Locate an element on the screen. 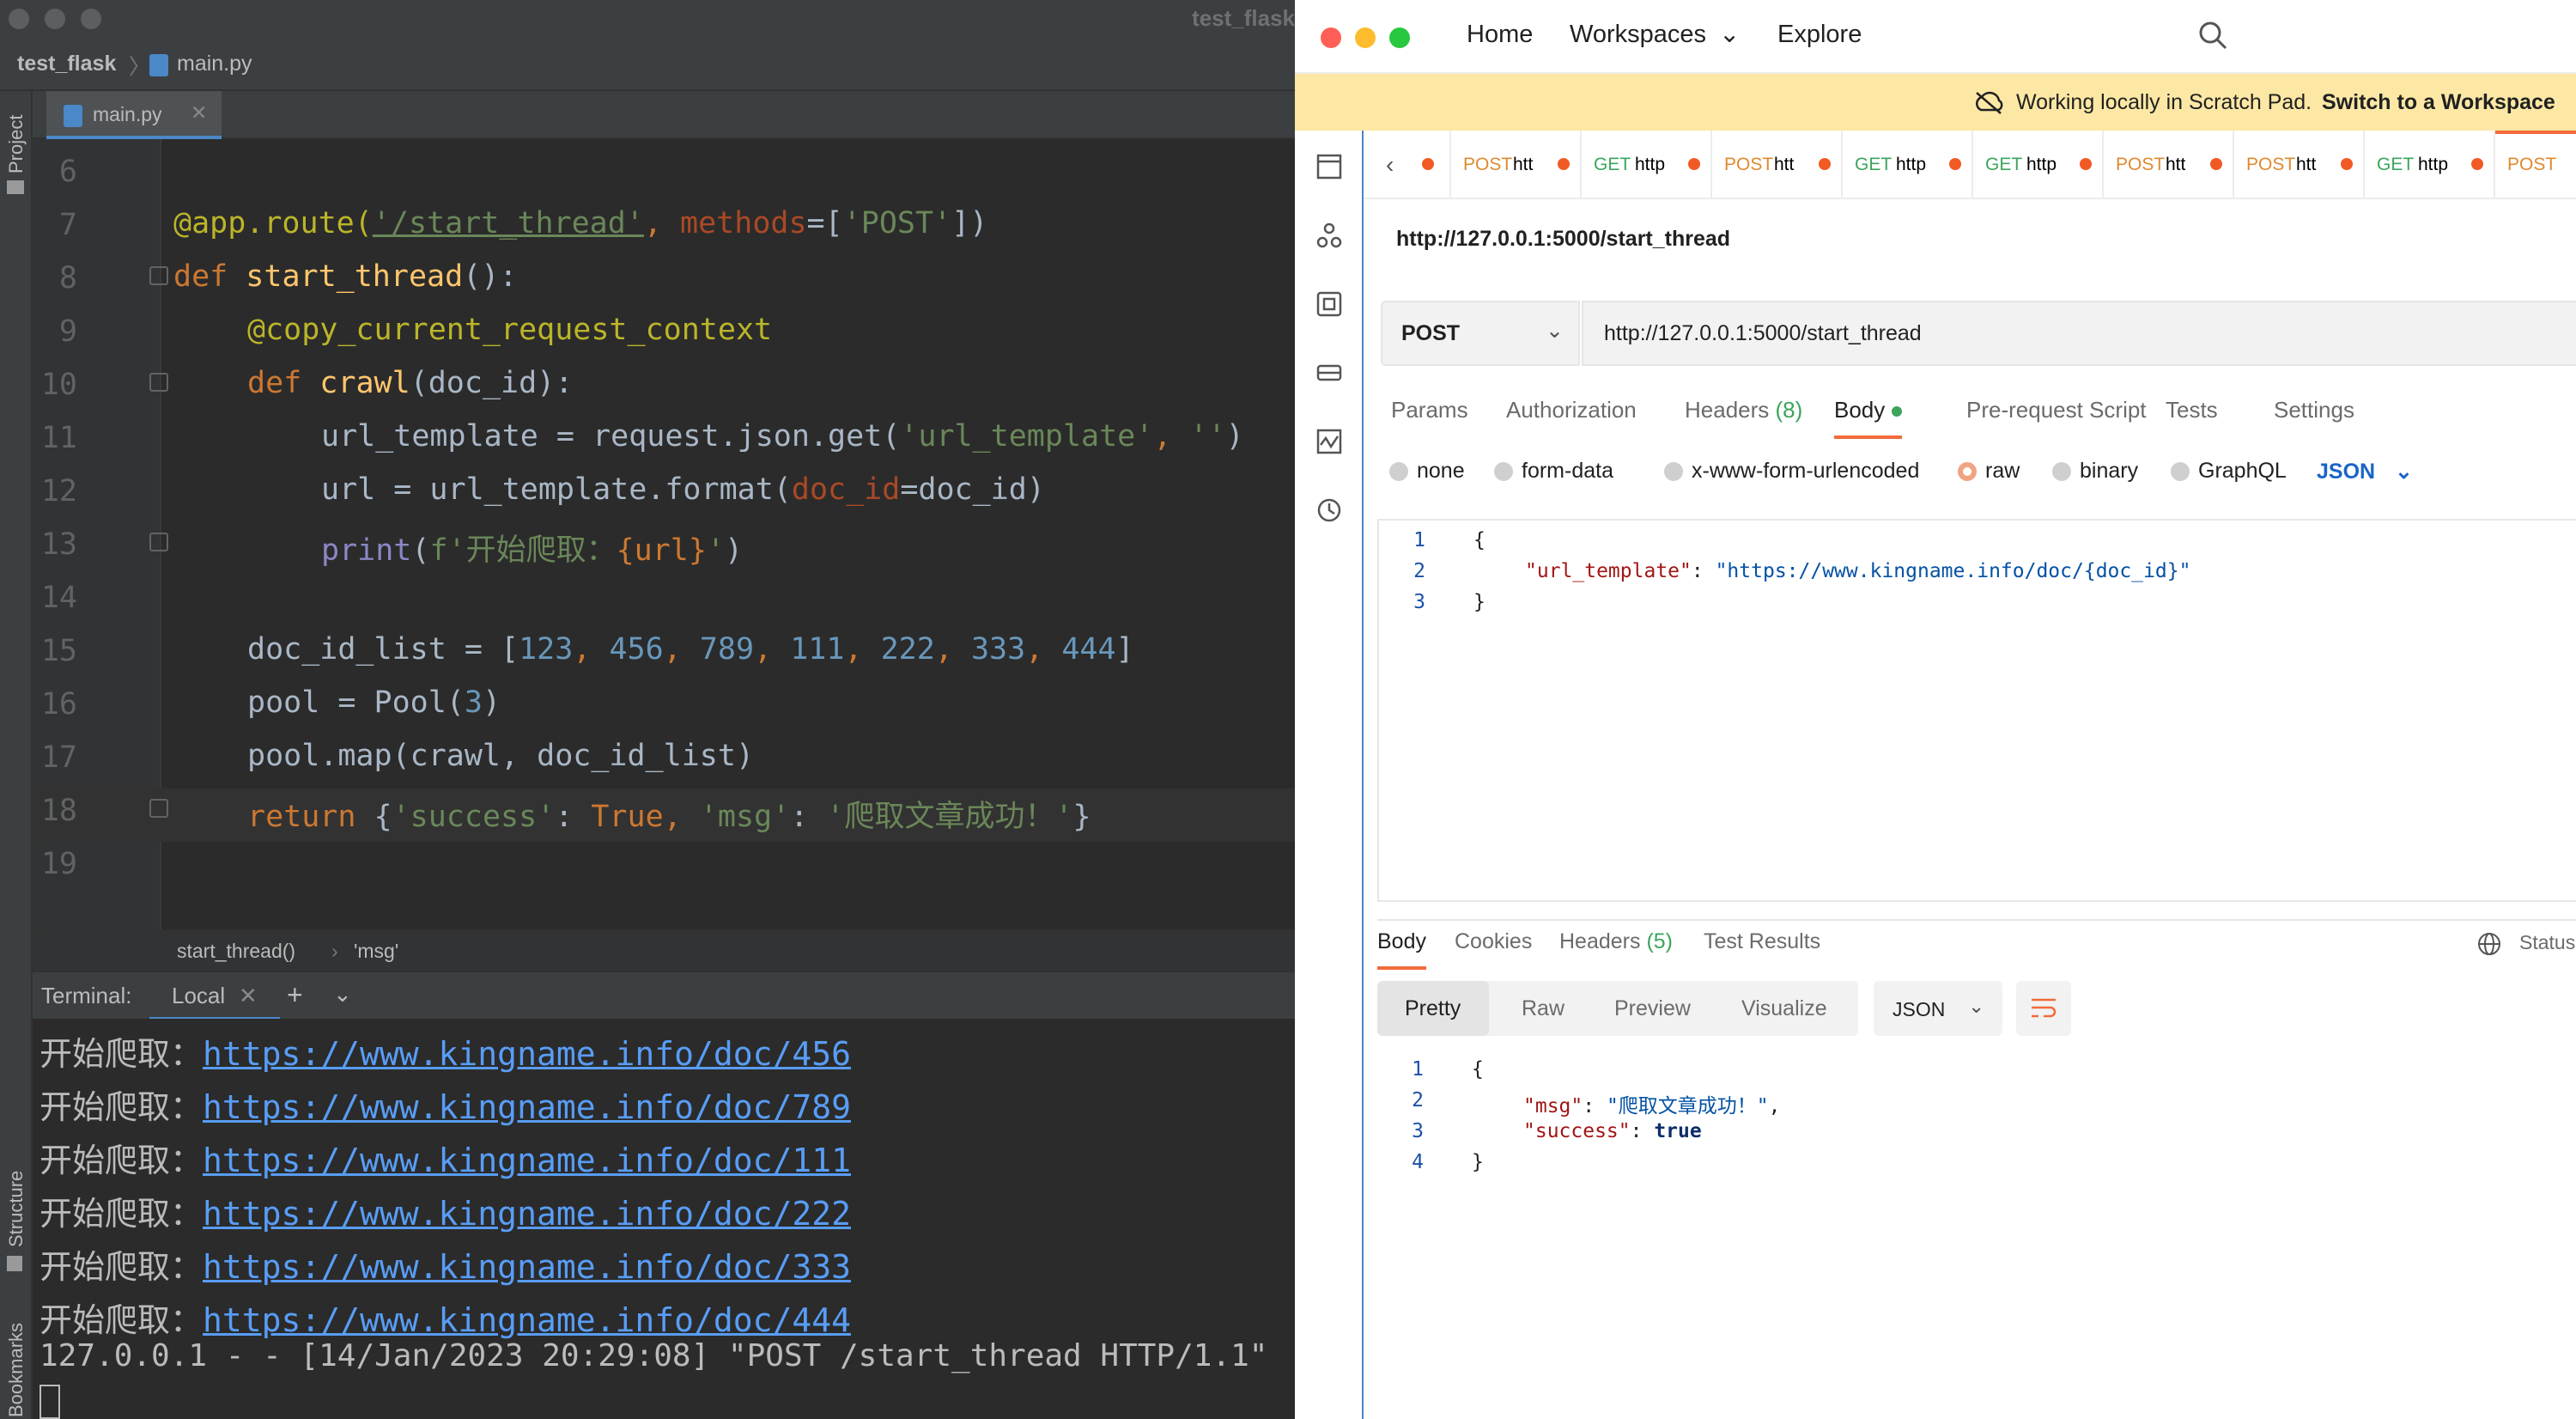  keyword-arg: doc_id is located at coordinates (846, 490).